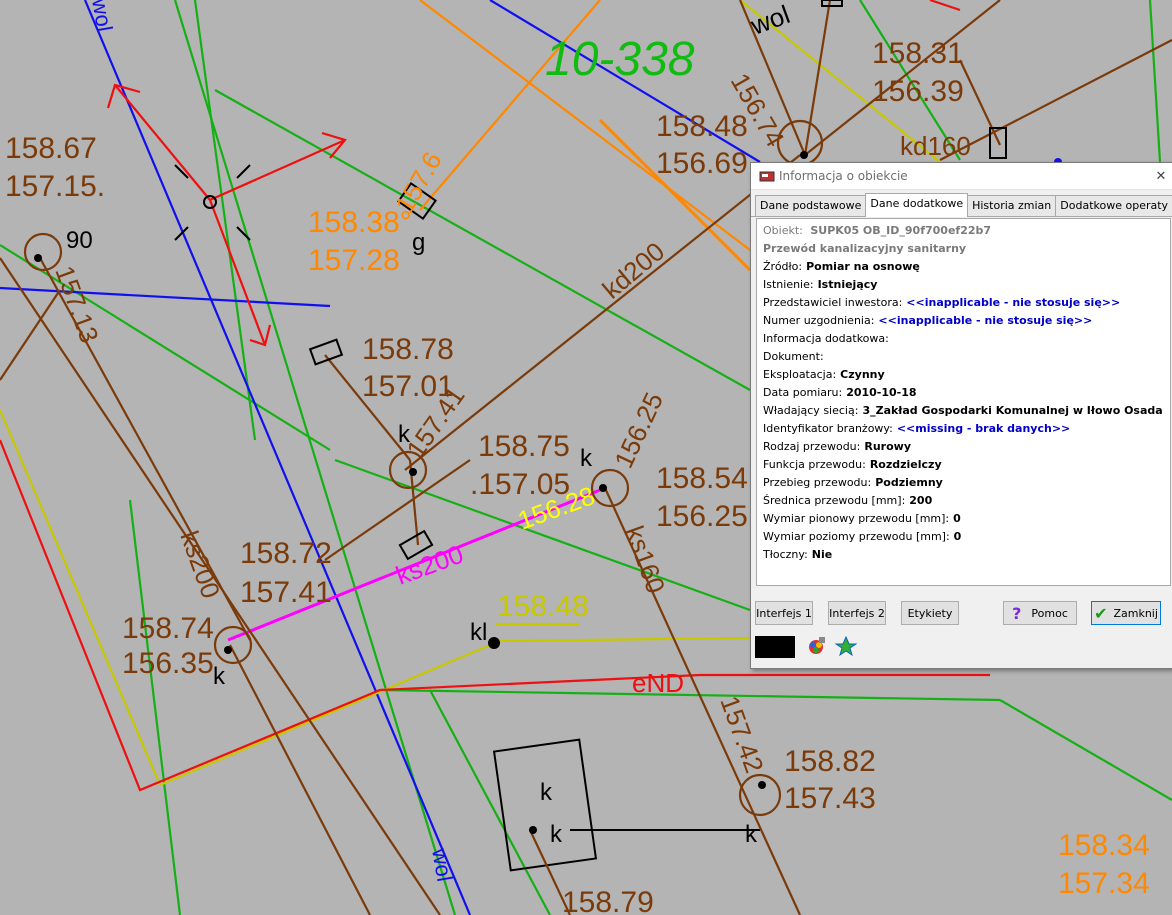  Describe the element at coordinates (847, 284) in the screenshot. I see `attribute-value: Istniejący` at that location.